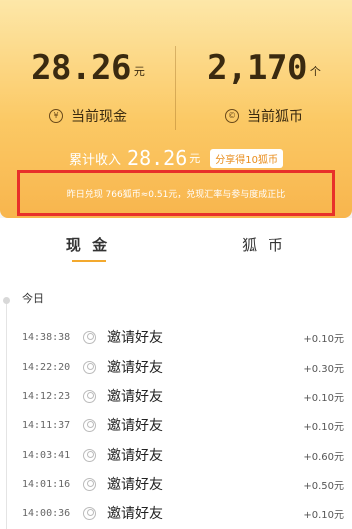 The width and height of the screenshot is (352, 529). What do you see at coordinates (139, 71) in the screenshot?
I see `cash-unit: 元` at bounding box center [139, 71].